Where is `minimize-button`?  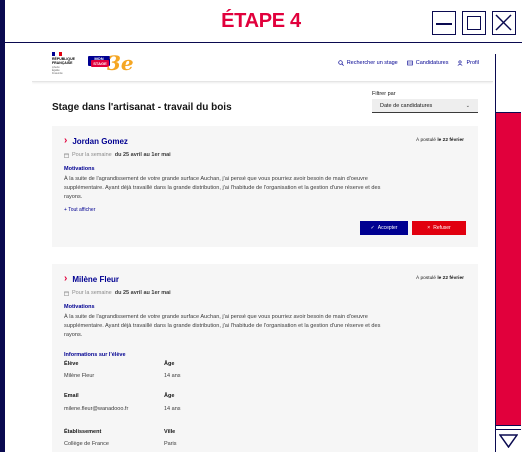 minimize-button is located at coordinates (444, 23).